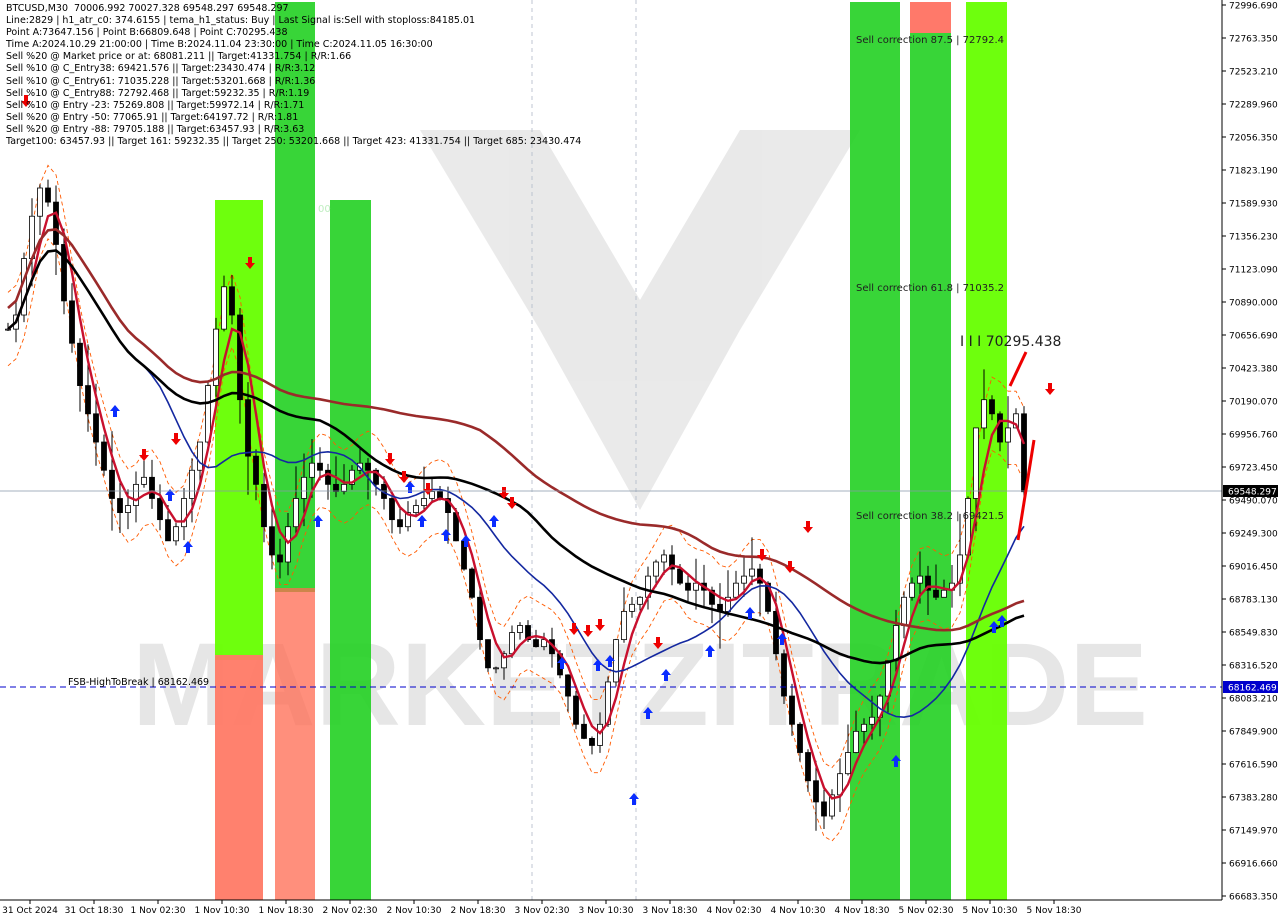  Describe the element at coordinates (1253, 799) in the screenshot. I see `y-tick-label: 67383.280` at that location.